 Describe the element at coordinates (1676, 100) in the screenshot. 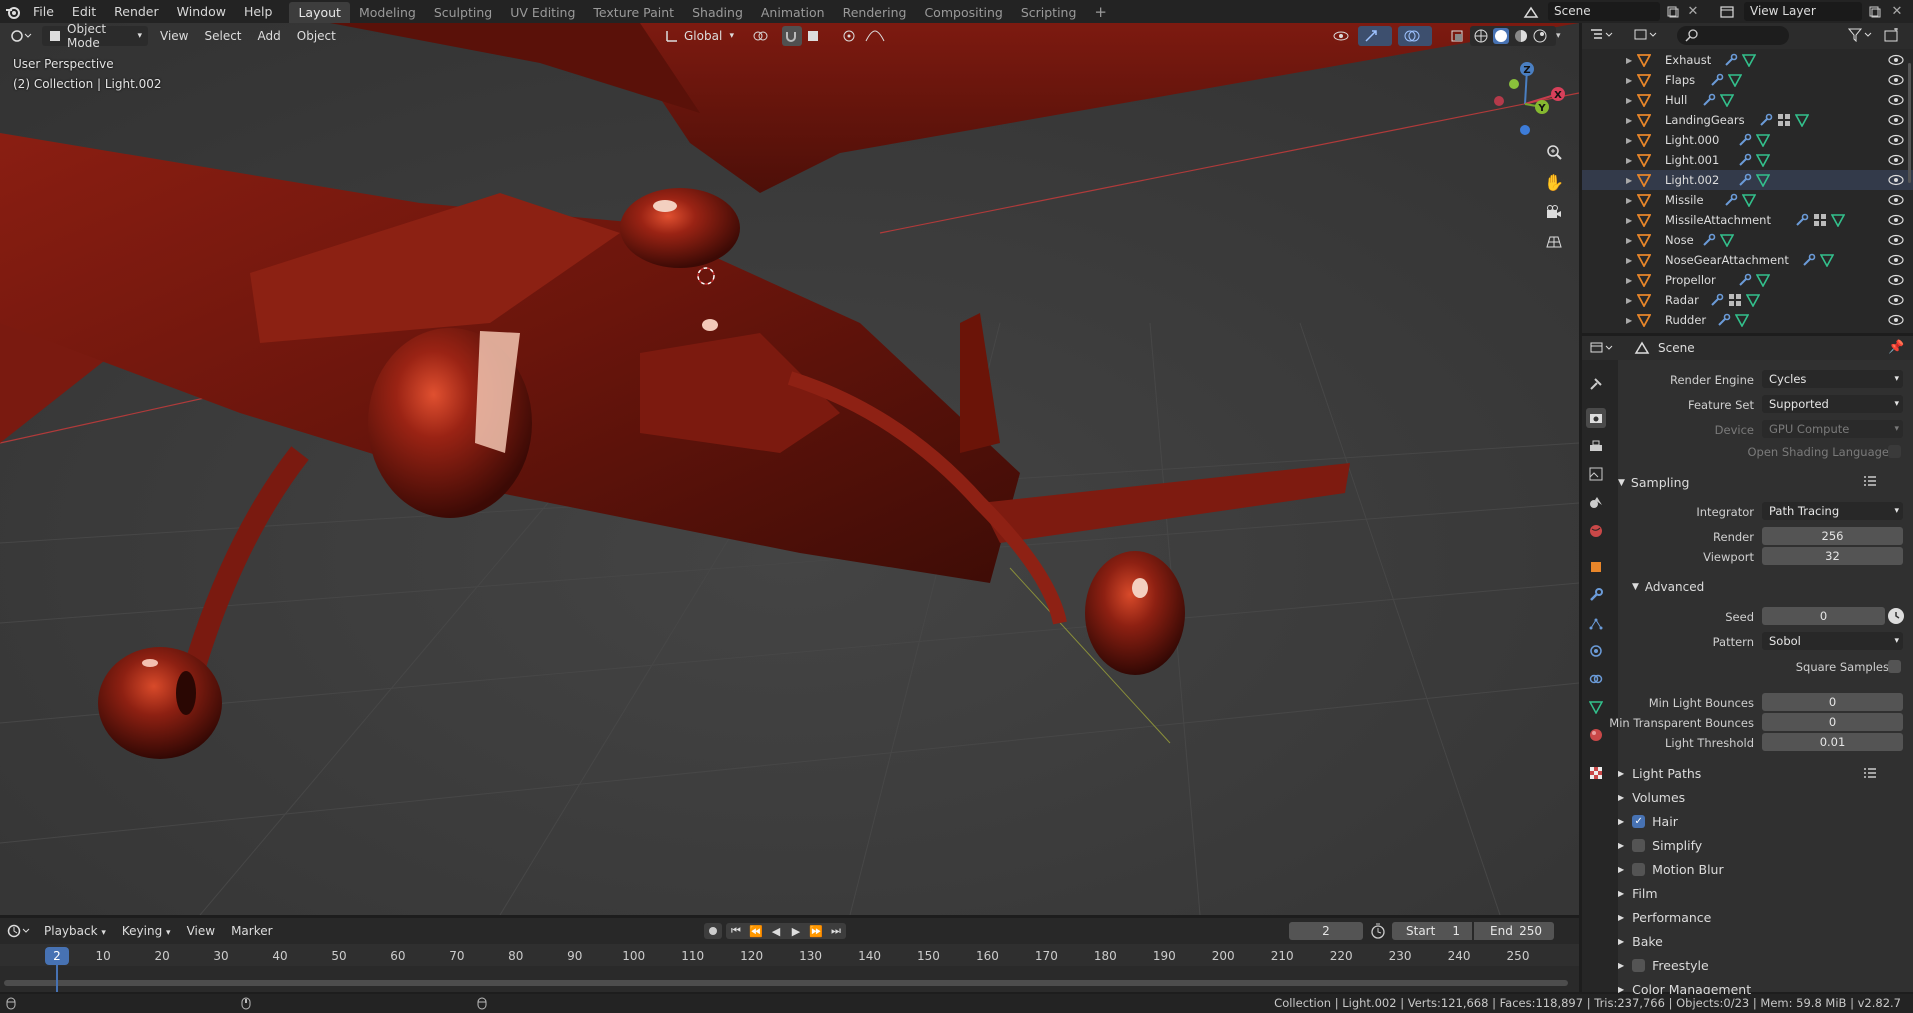

I see `outliner-item-name: Hull` at that location.